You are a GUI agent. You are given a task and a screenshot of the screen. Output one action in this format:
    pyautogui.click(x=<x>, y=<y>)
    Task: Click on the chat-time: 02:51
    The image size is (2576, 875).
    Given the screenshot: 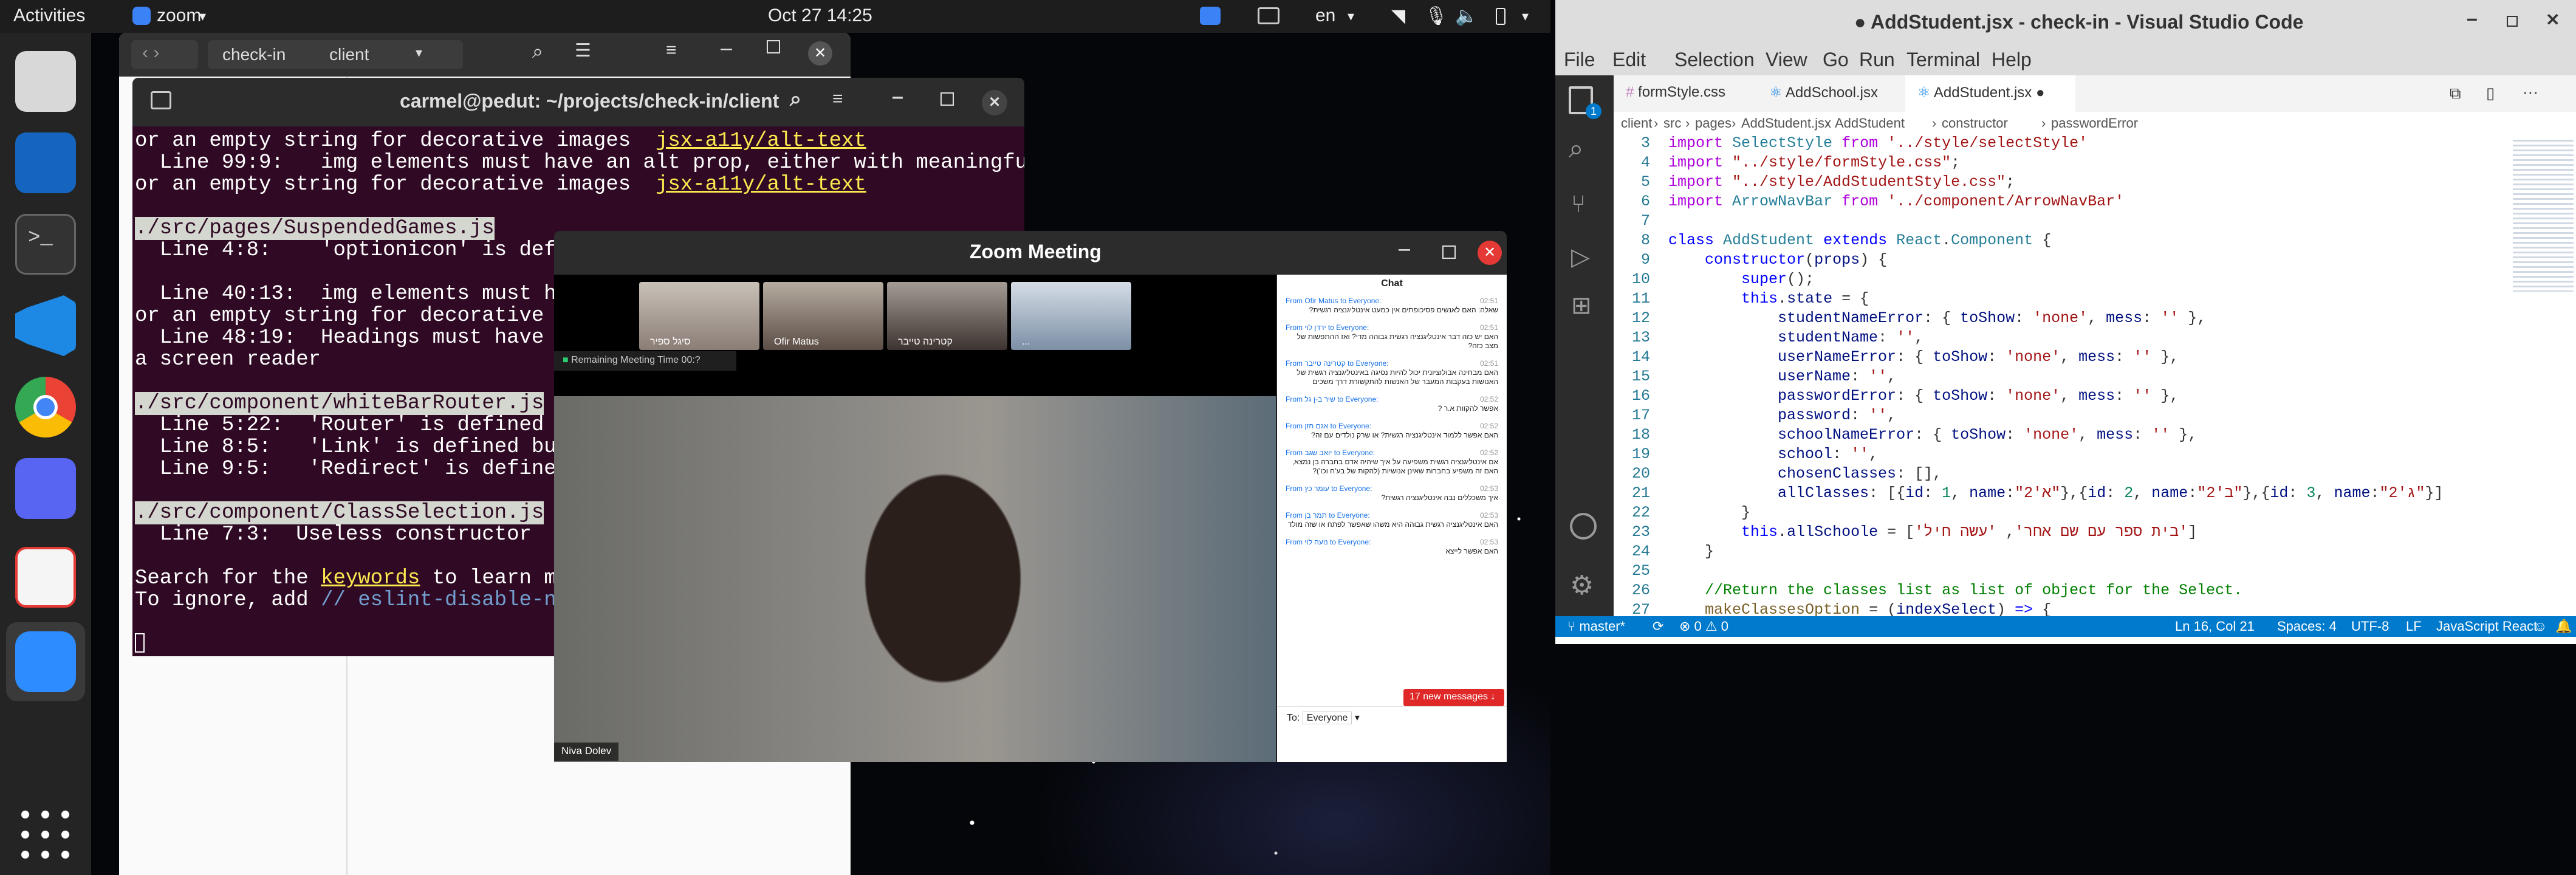 What is the action you would take?
    pyautogui.click(x=1488, y=327)
    